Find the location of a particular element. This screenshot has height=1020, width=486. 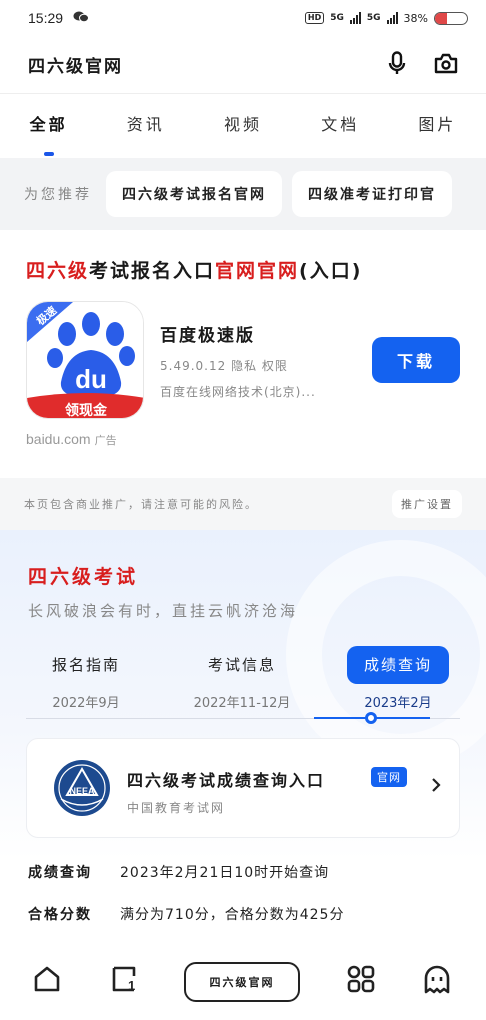

neea-logo: NEEA is located at coordinates (82, 788).